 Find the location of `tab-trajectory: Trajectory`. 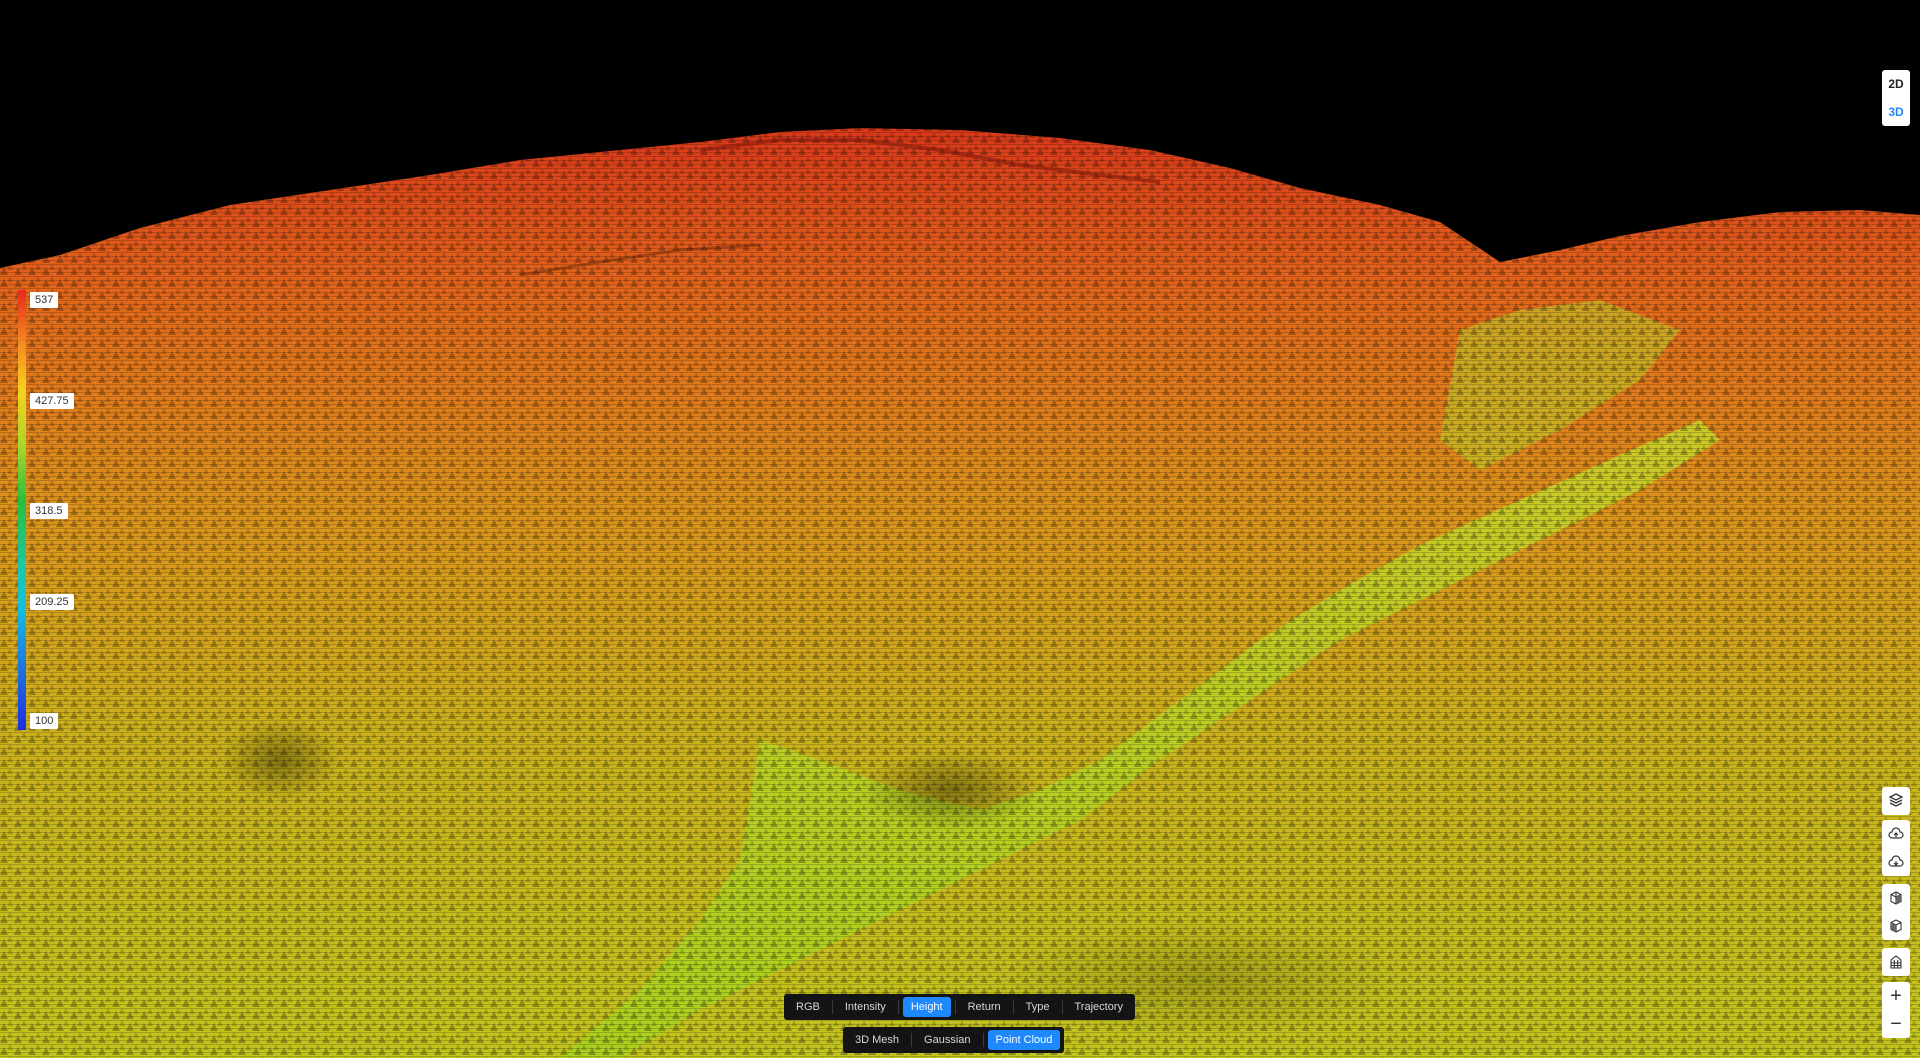

tab-trajectory: Trajectory is located at coordinates (1099, 1007).